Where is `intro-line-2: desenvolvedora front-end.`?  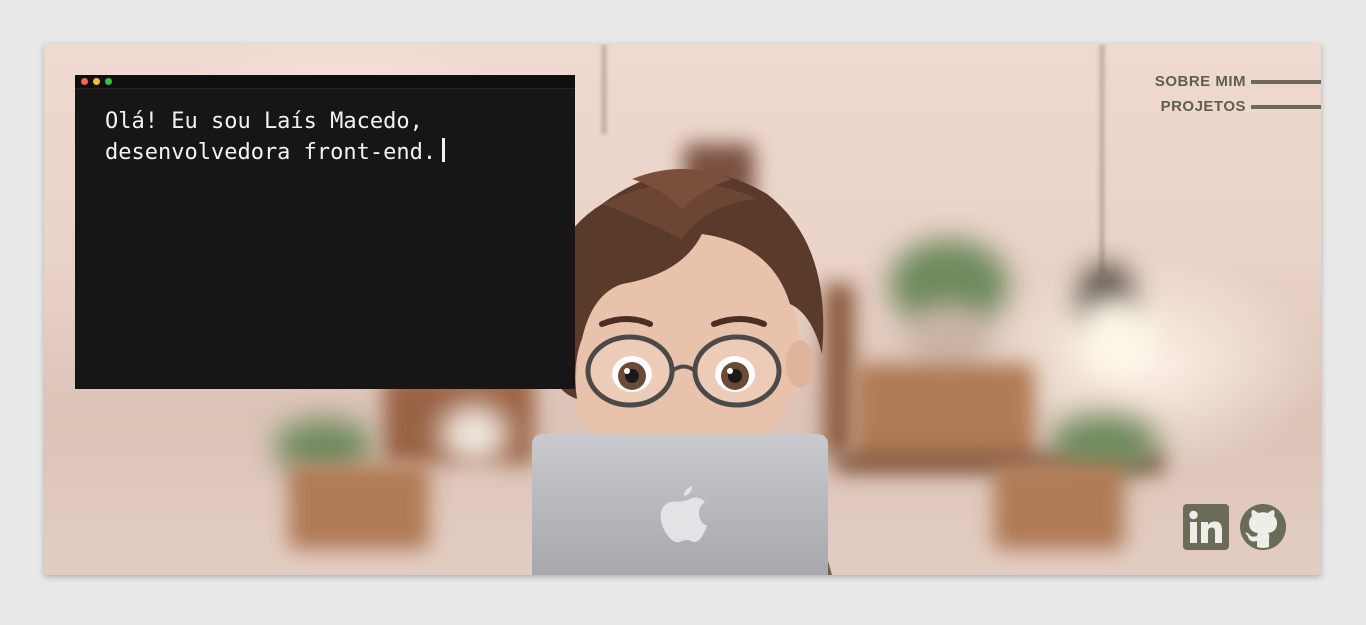 intro-line-2: desenvolvedora front-end. is located at coordinates (271, 152).